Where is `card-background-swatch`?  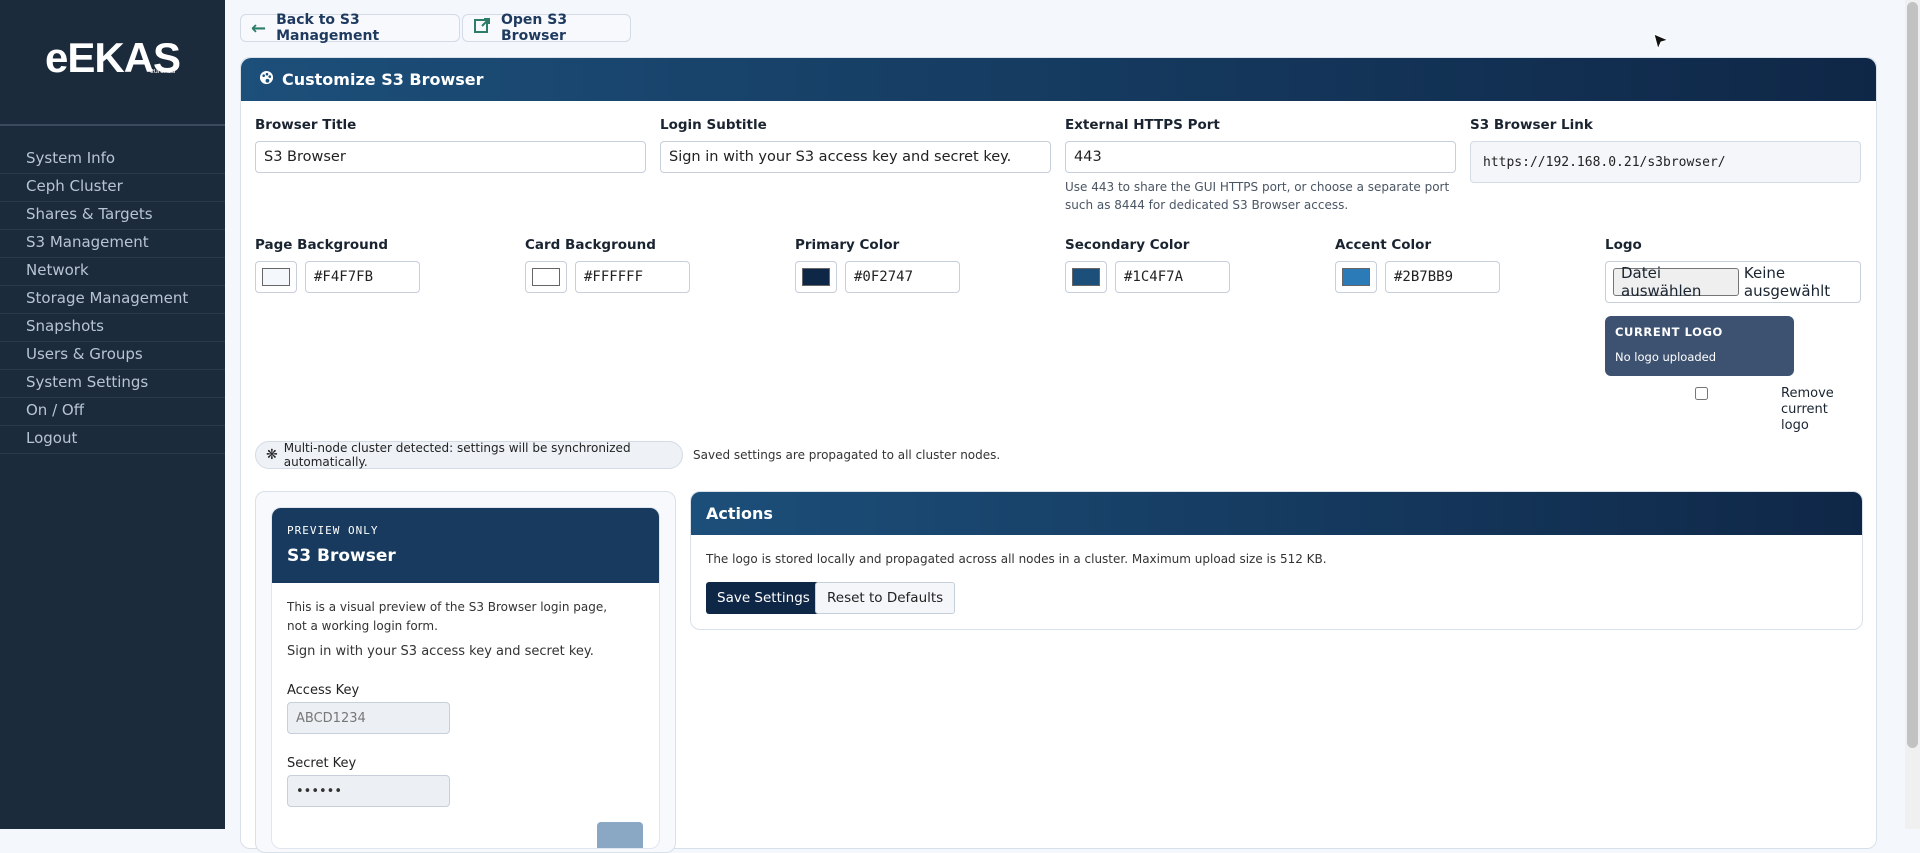 card-background-swatch is located at coordinates (546, 277).